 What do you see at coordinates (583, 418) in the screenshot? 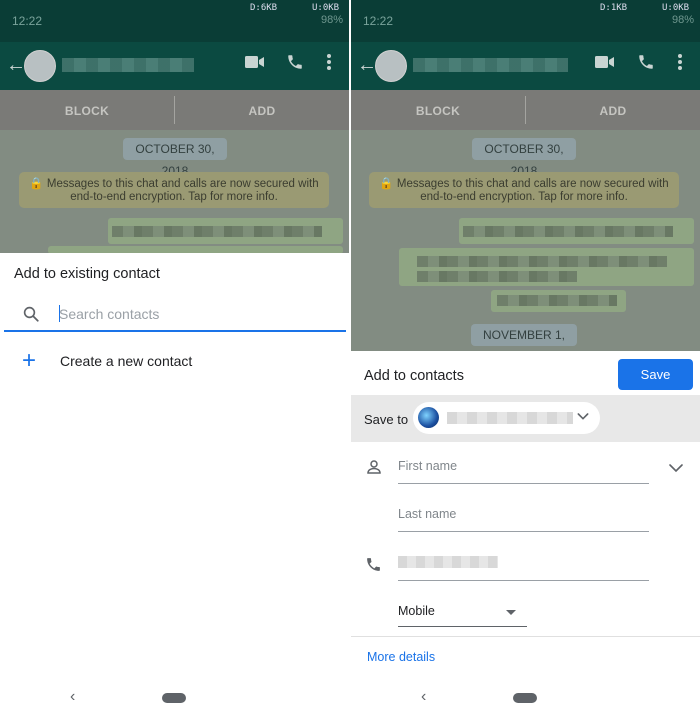
I see `chevron-down-icon` at bounding box center [583, 418].